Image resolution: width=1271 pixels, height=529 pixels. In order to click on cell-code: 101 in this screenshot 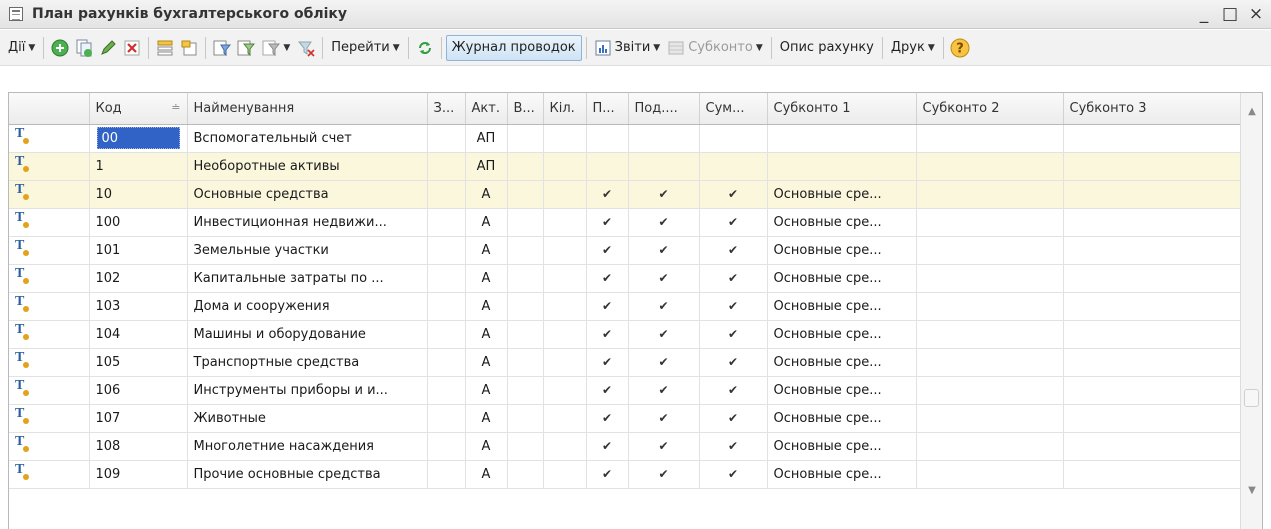, I will do `click(138, 250)`.